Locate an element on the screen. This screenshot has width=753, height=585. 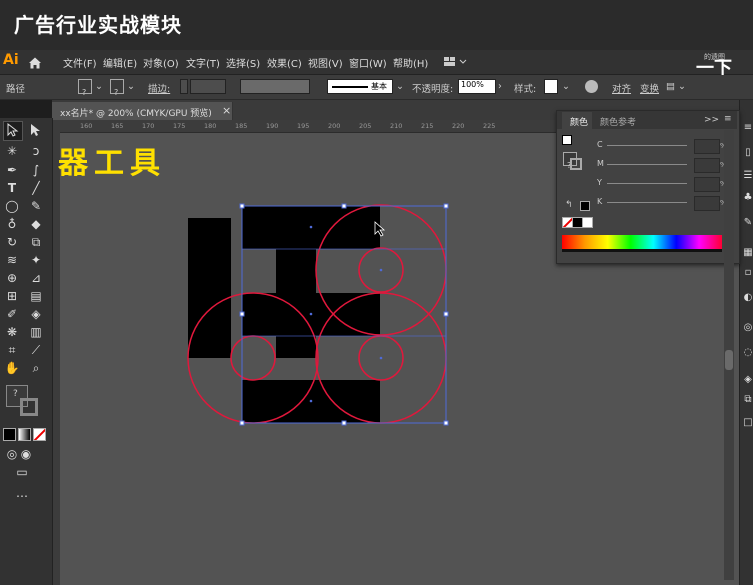
links-panel-icon: □ is located at coordinates (746, 423).